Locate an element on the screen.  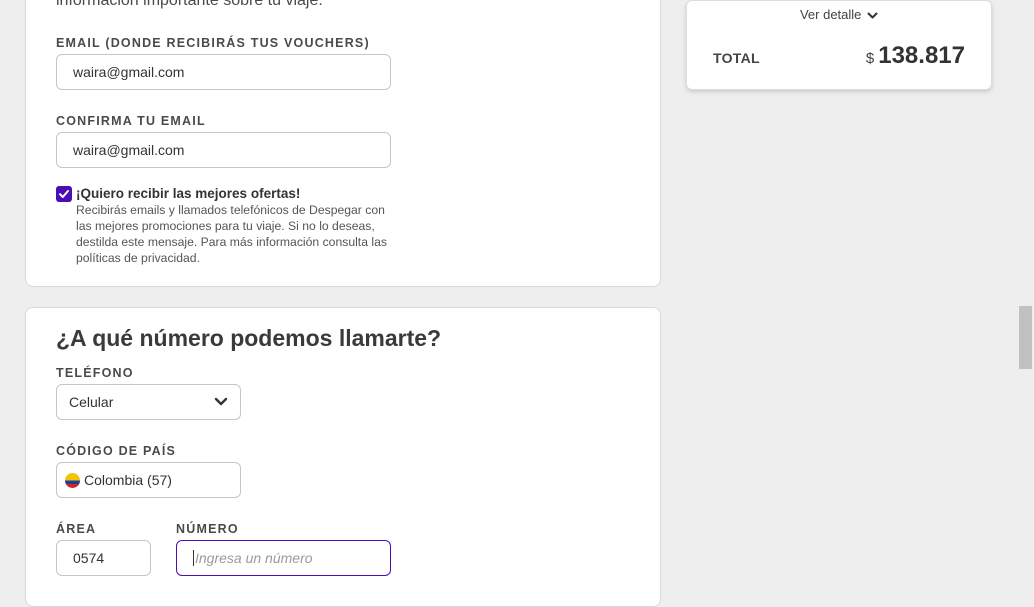
area-value: 0574 is located at coordinates (89, 558).